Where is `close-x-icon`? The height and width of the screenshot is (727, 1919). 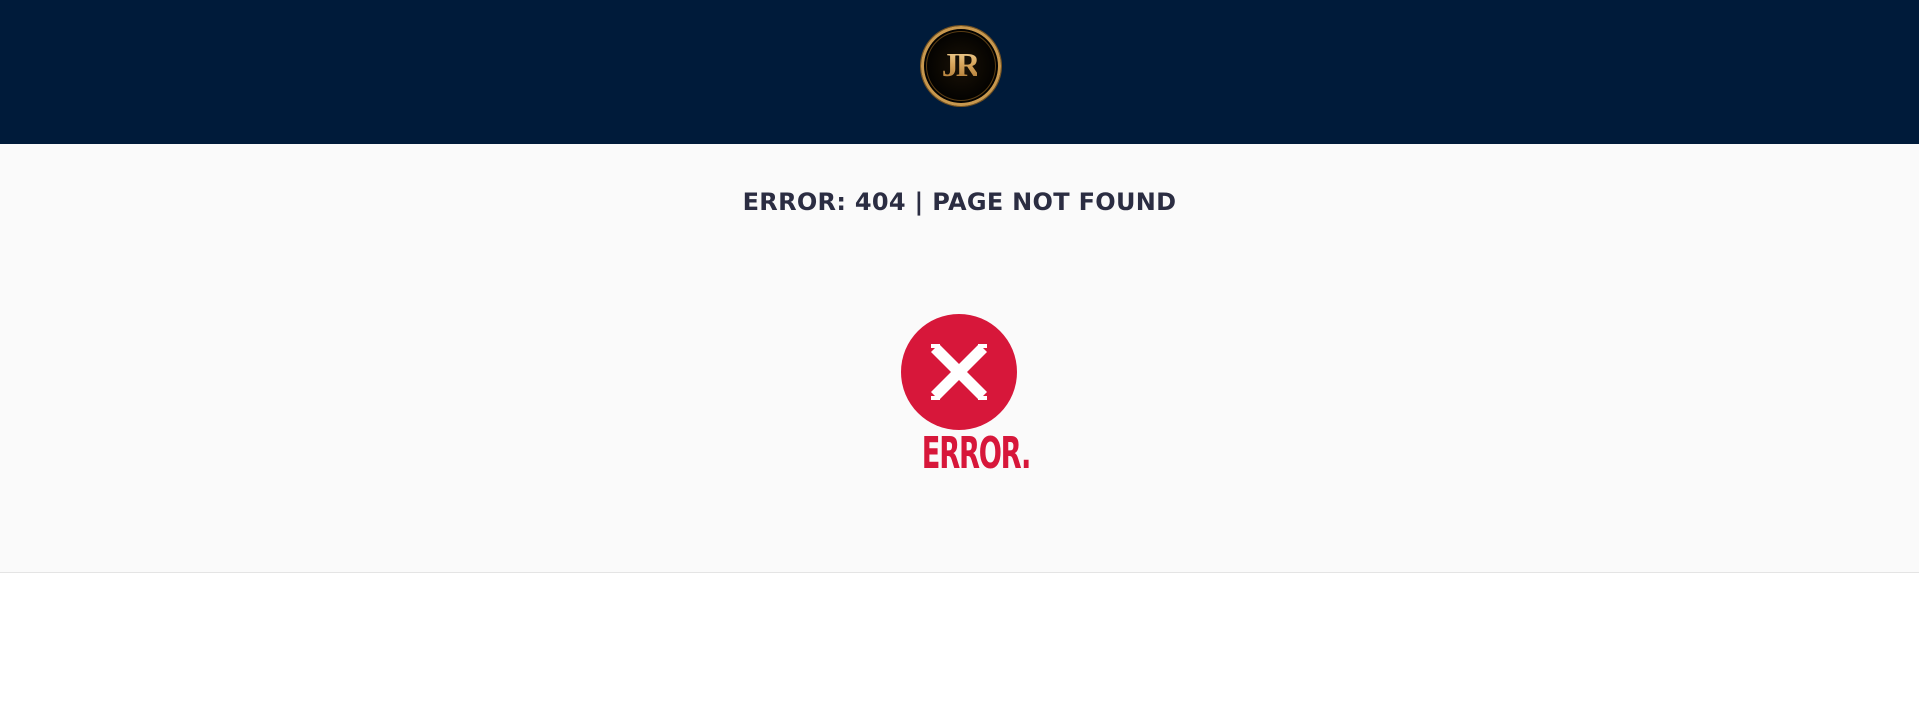
close-x-icon is located at coordinates (959, 372).